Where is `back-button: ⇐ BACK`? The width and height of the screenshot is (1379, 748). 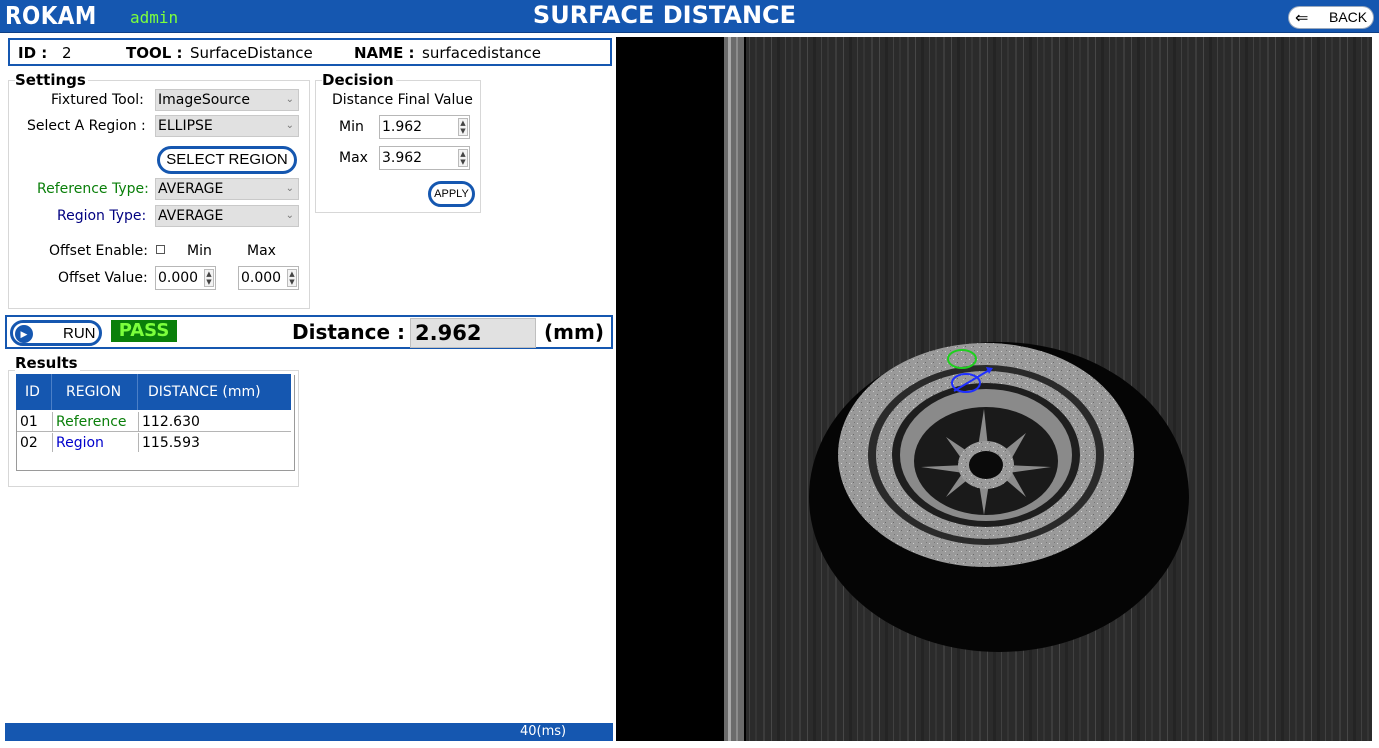 back-button: ⇐ BACK is located at coordinates (1331, 17).